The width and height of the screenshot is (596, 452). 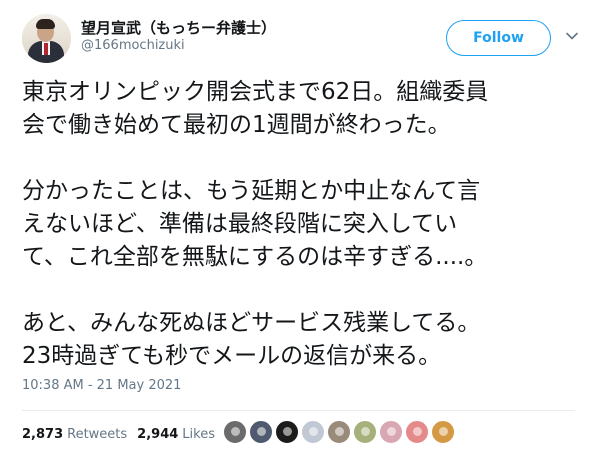 I want to click on divider, so click(x=298, y=410).